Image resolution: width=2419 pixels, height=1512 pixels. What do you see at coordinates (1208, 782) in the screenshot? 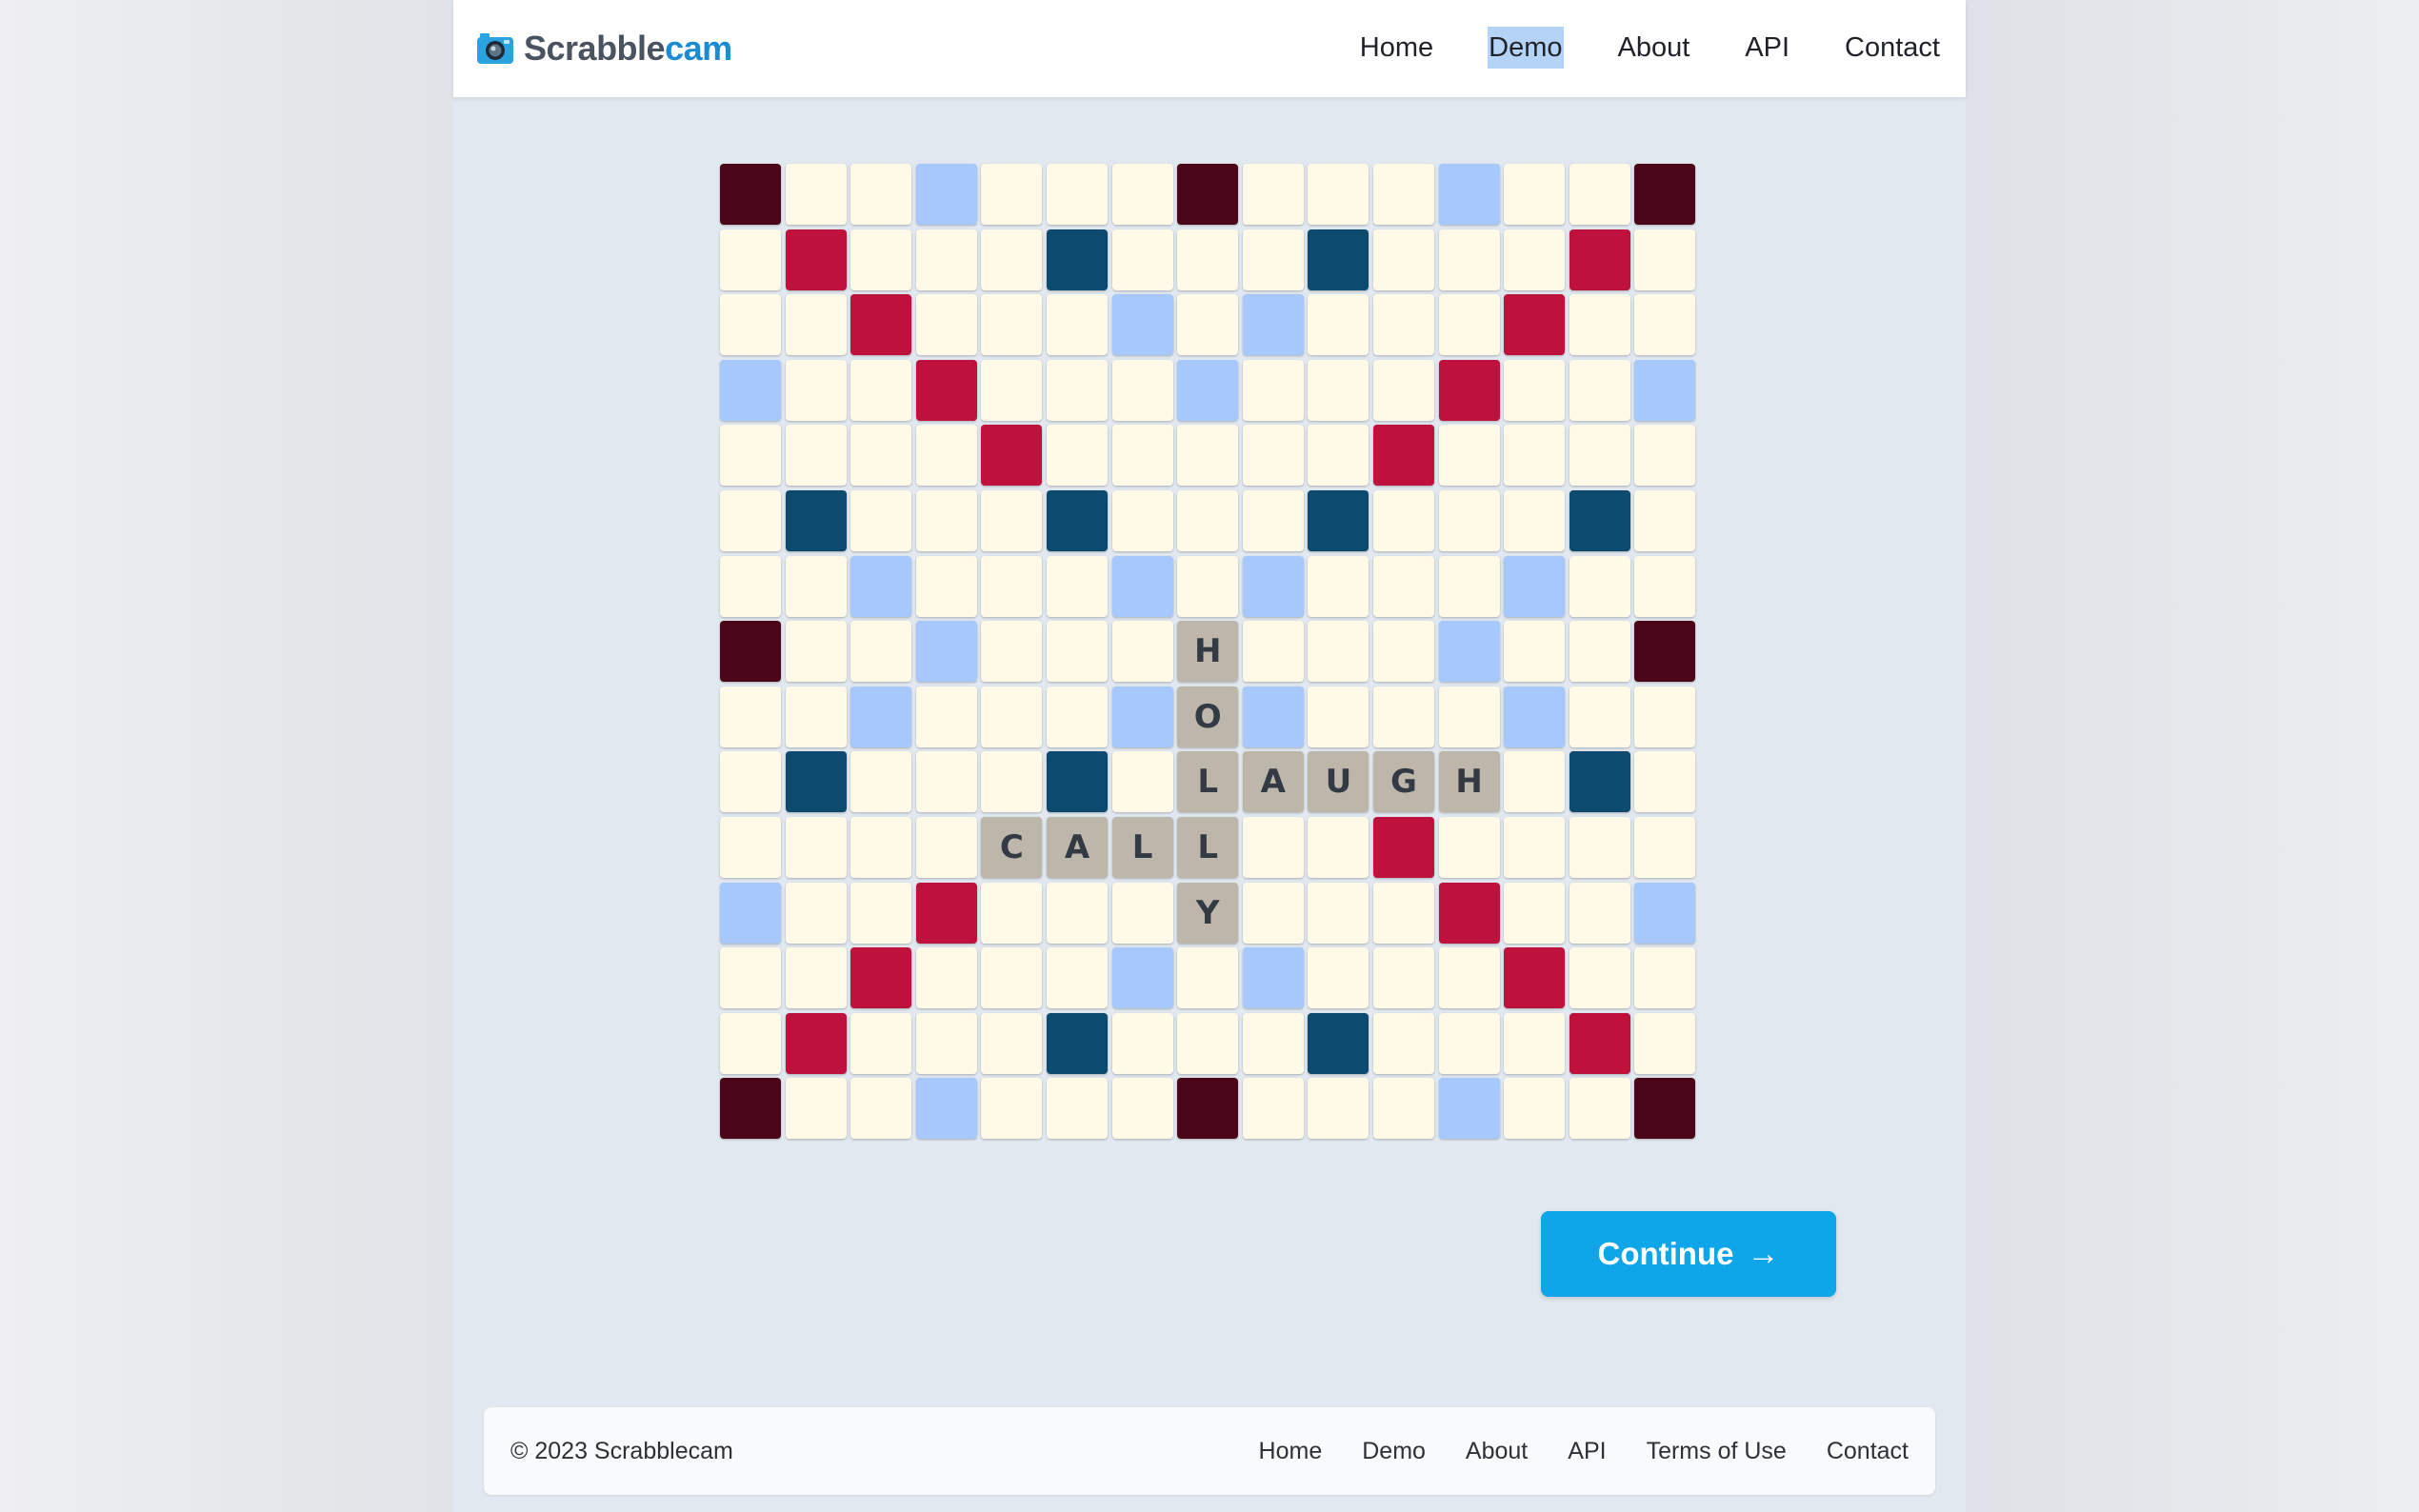
I see `letter-tile: L` at bounding box center [1208, 782].